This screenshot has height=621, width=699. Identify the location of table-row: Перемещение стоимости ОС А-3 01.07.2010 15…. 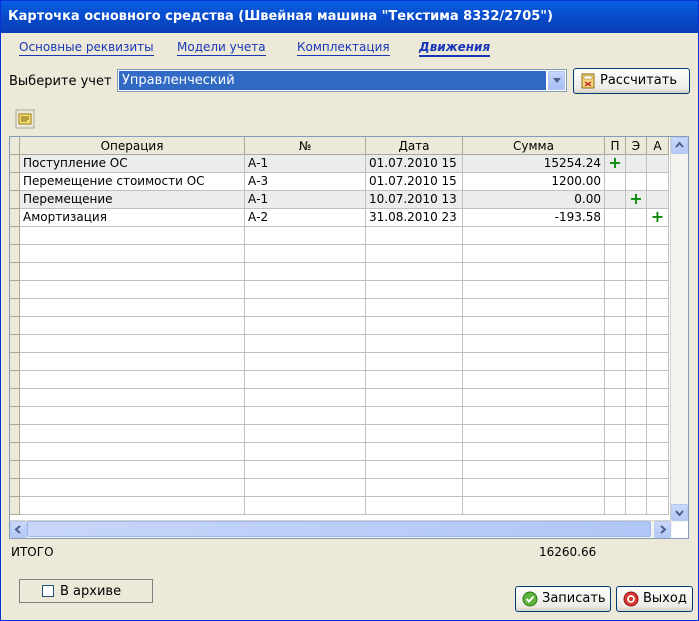
(340, 182).